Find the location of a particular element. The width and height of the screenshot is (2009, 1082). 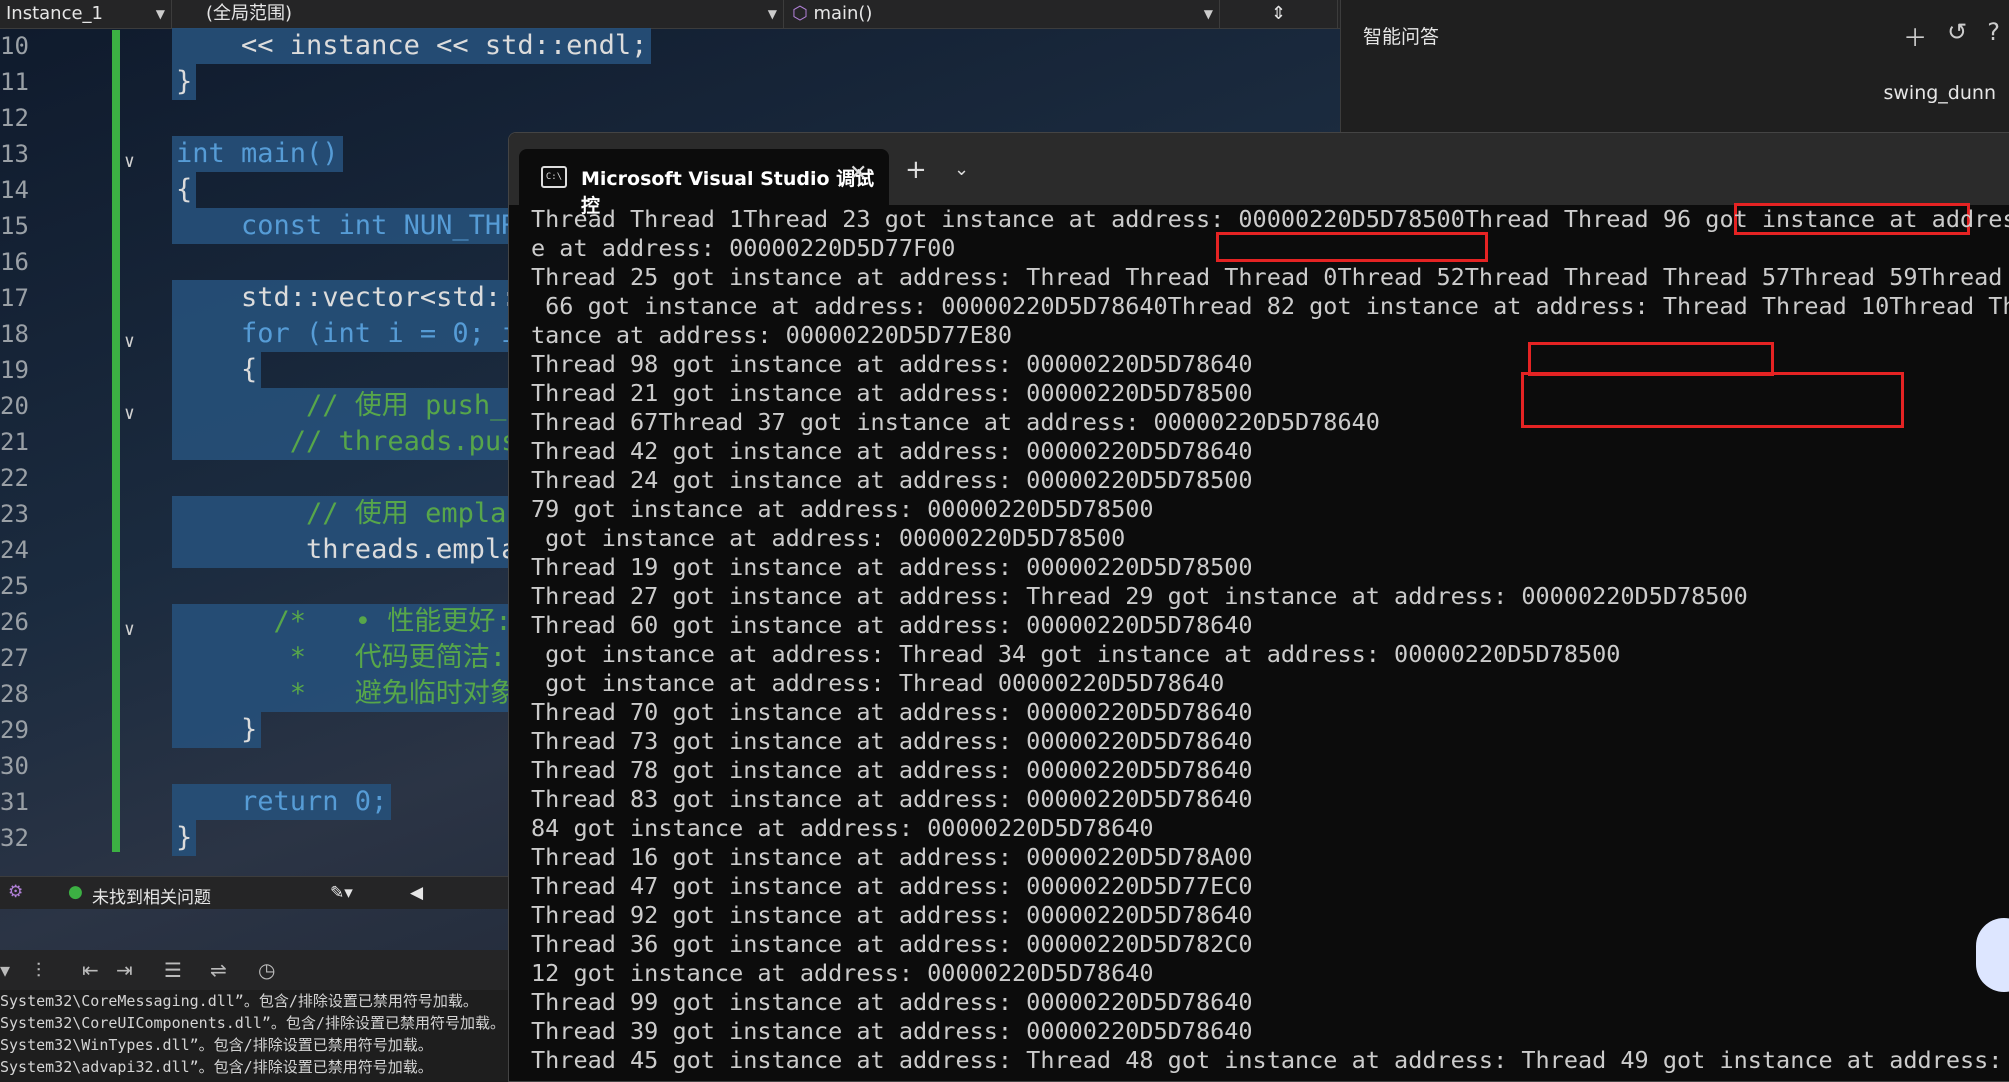

line-number: 12 is located at coordinates (14, 118).